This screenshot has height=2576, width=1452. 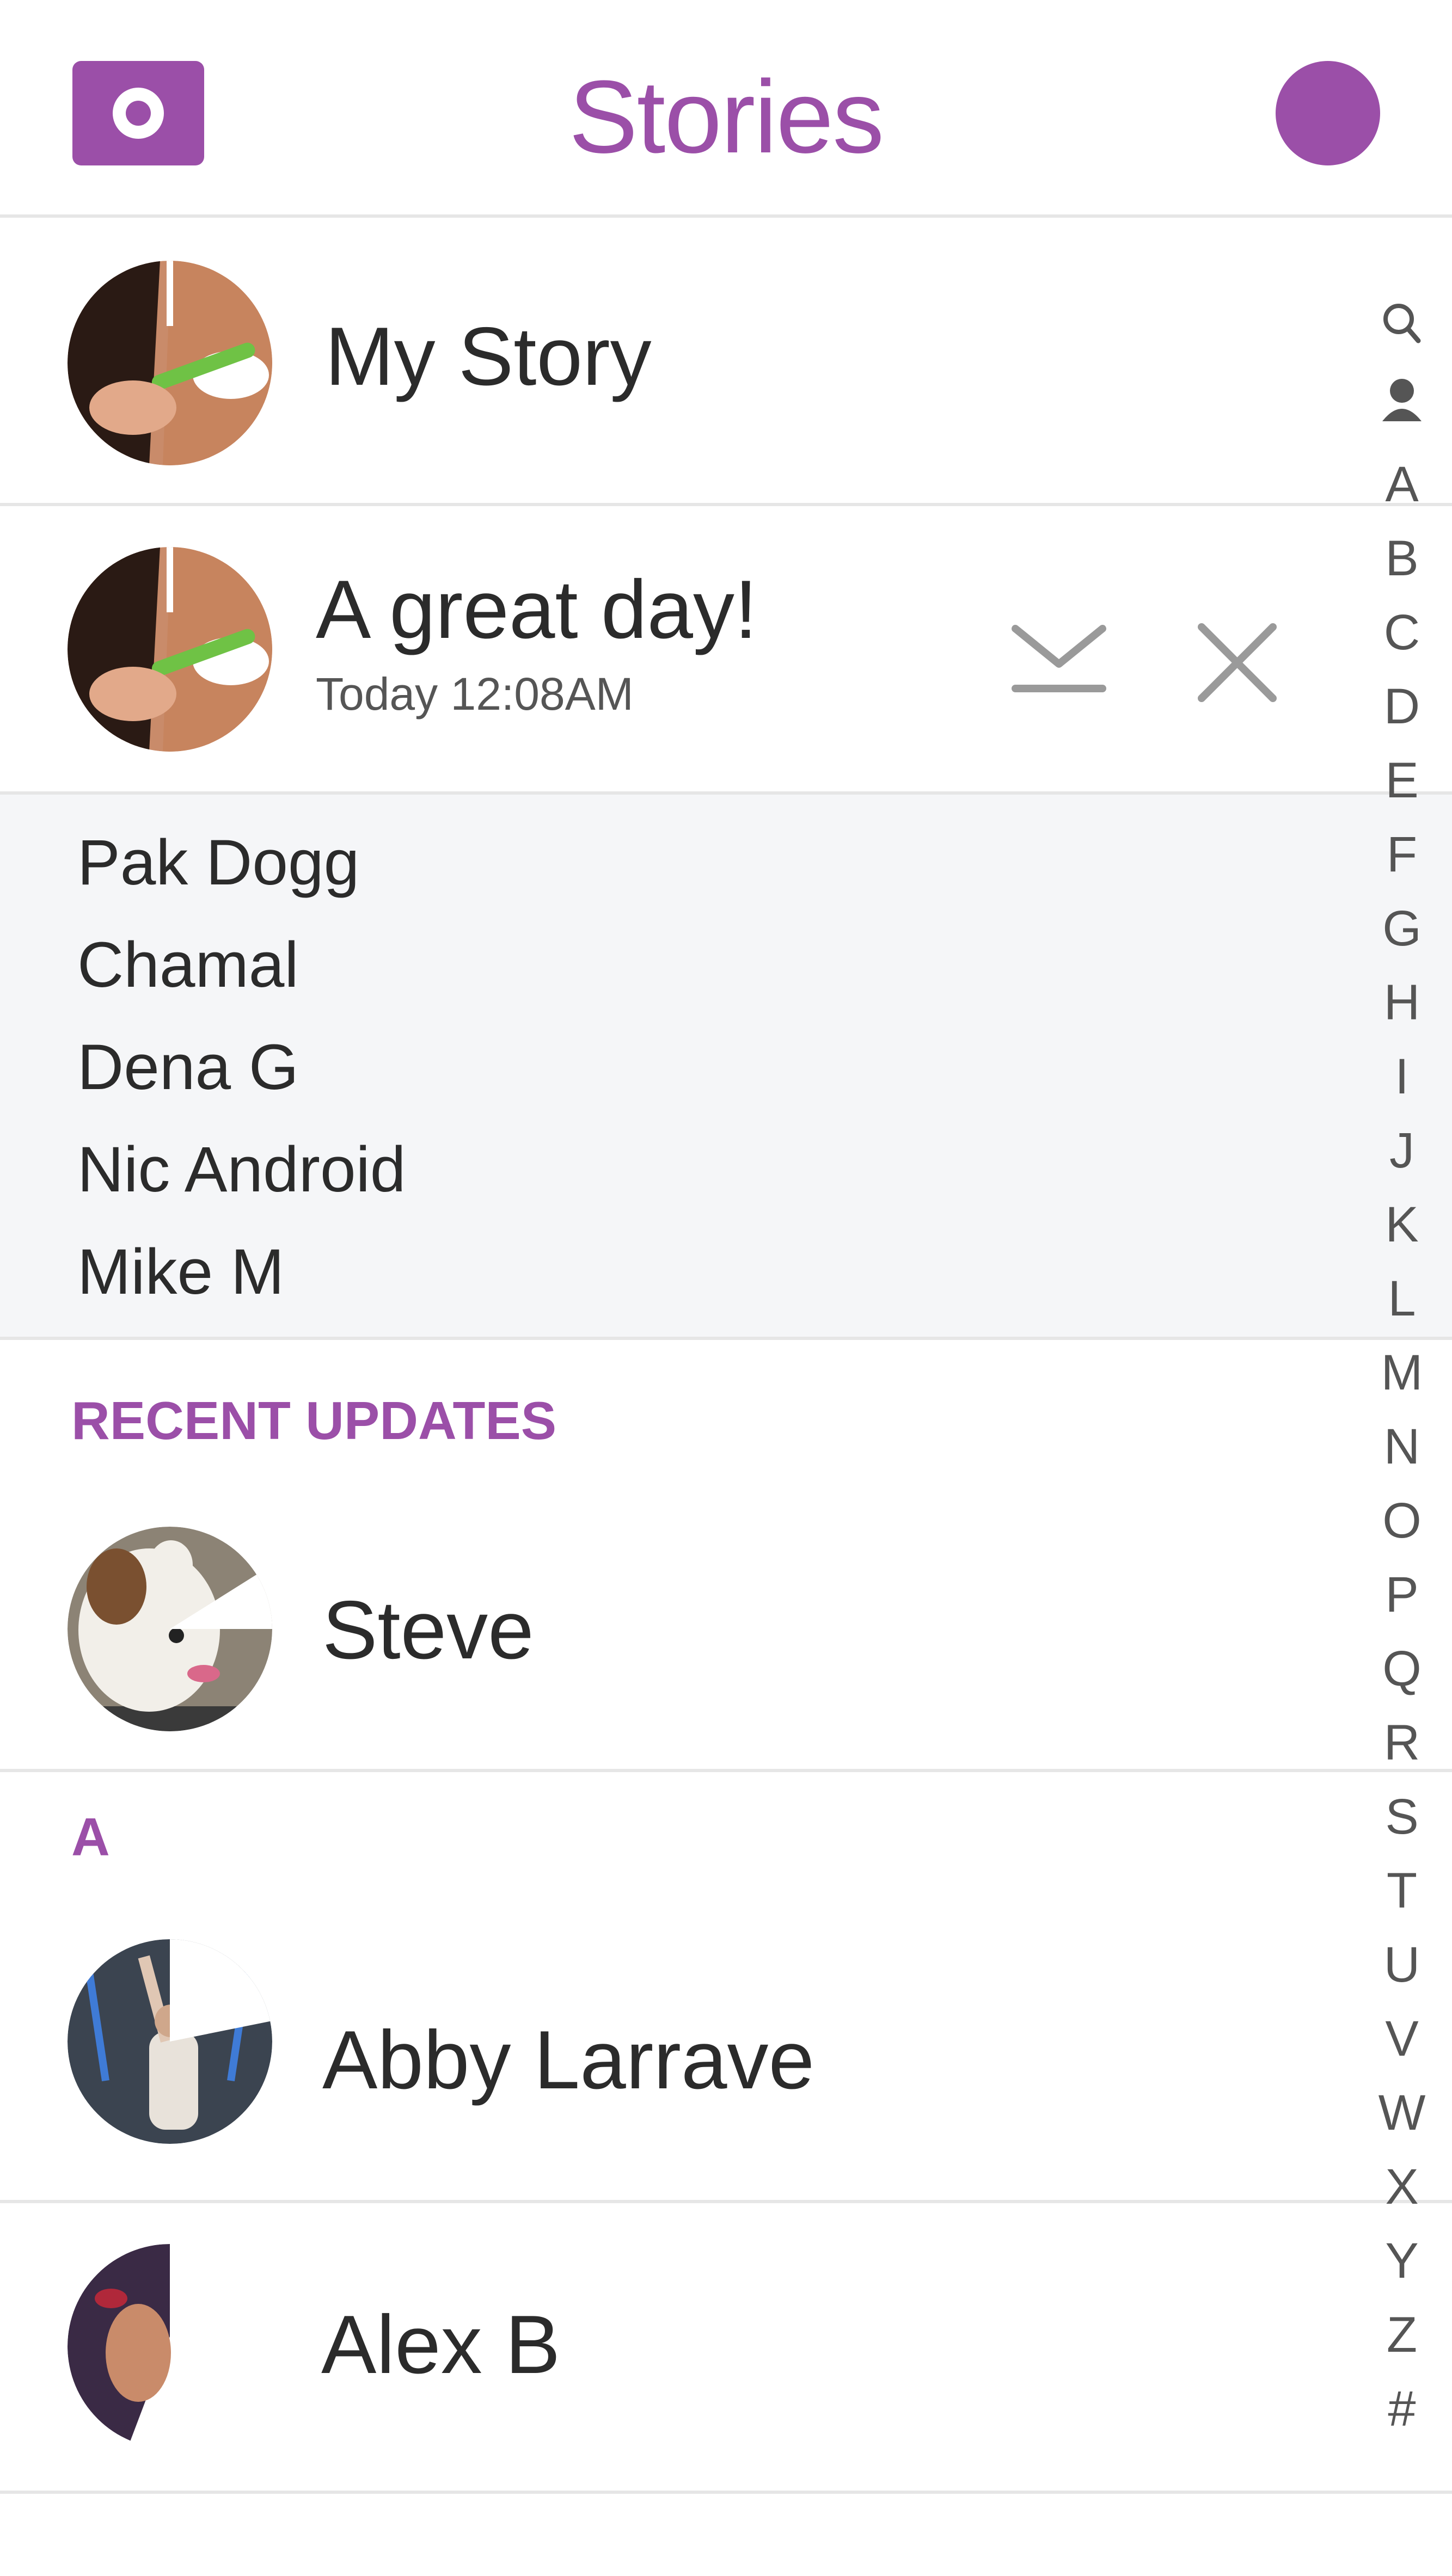 What do you see at coordinates (1402, 780) in the screenshot?
I see `index-letter: E` at bounding box center [1402, 780].